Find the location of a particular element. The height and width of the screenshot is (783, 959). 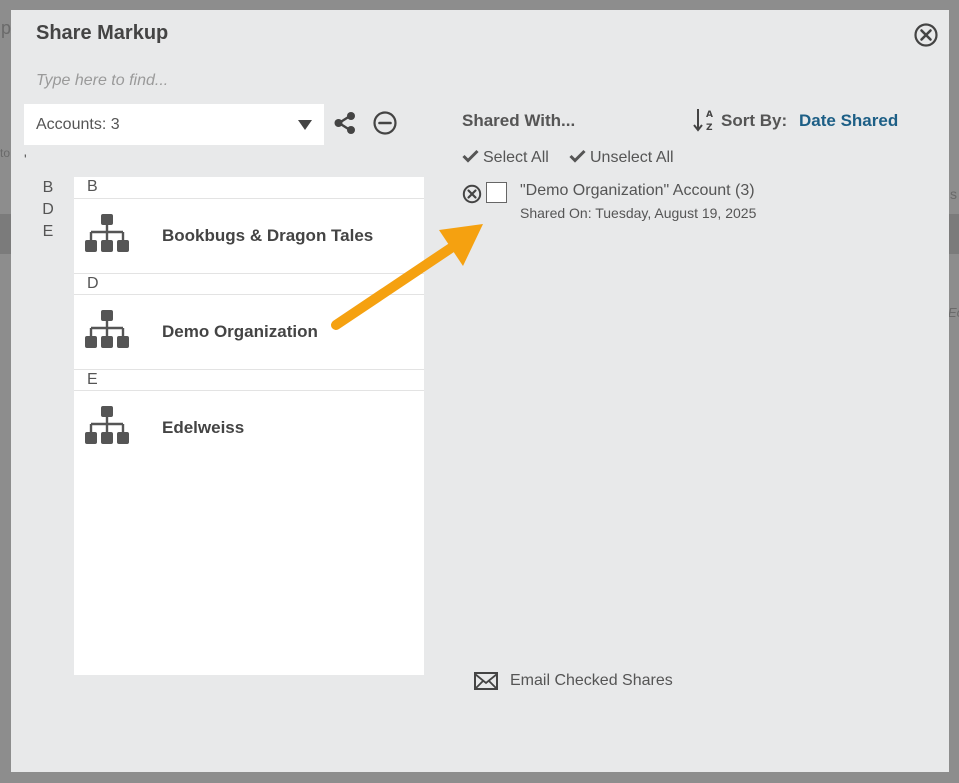

background-text-right-2: Eo is located at coordinates (953, 312).